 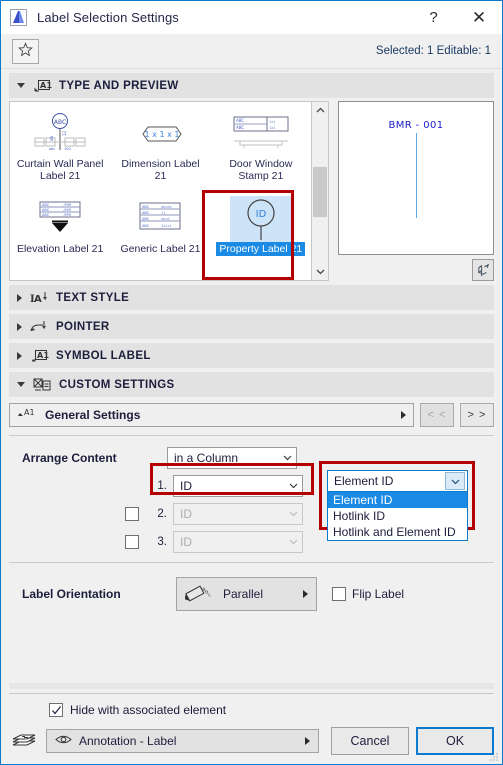 I want to click on section-header-symbol-label: A1 SYMBOL LABEL, so click(x=251, y=355).